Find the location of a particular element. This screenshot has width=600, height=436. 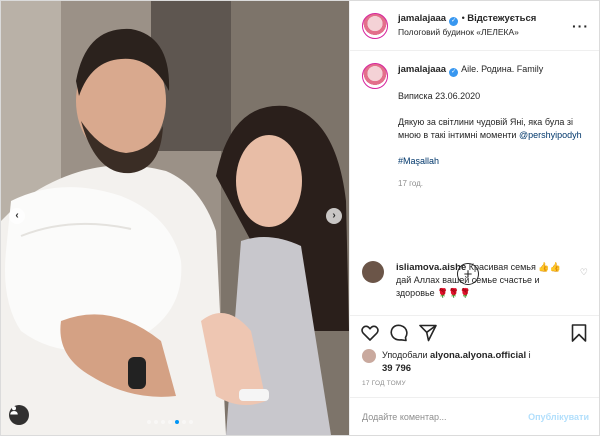

carousel-dot-active is located at coordinates (177, 422).